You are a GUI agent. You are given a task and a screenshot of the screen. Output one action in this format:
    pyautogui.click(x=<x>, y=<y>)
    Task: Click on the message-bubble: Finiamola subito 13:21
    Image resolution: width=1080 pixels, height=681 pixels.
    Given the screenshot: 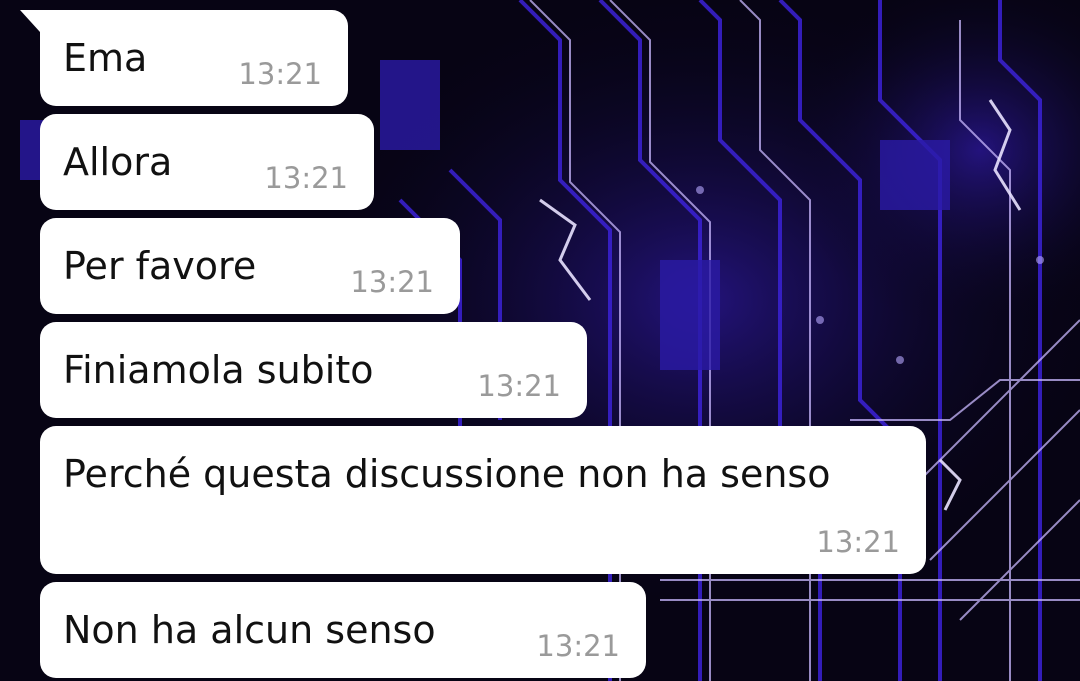 What is the action you would take?
    pyautogui.click(x=313, y=370)
    